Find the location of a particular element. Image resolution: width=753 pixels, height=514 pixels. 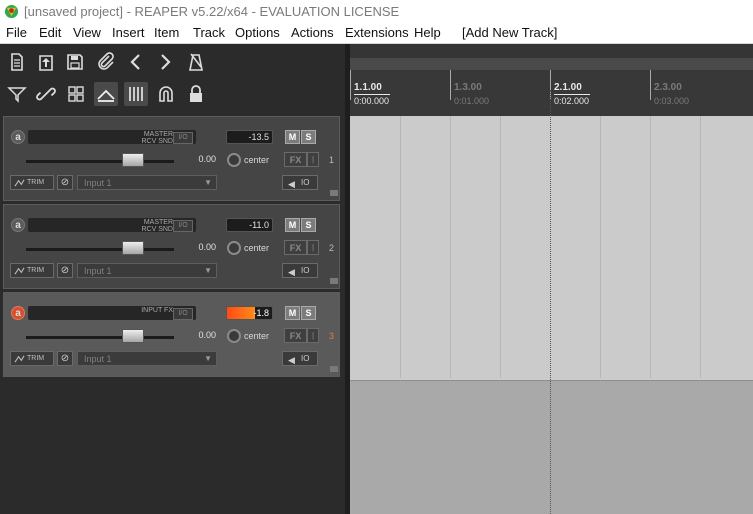

menu-options: Options is located at coordinates (257, 32).